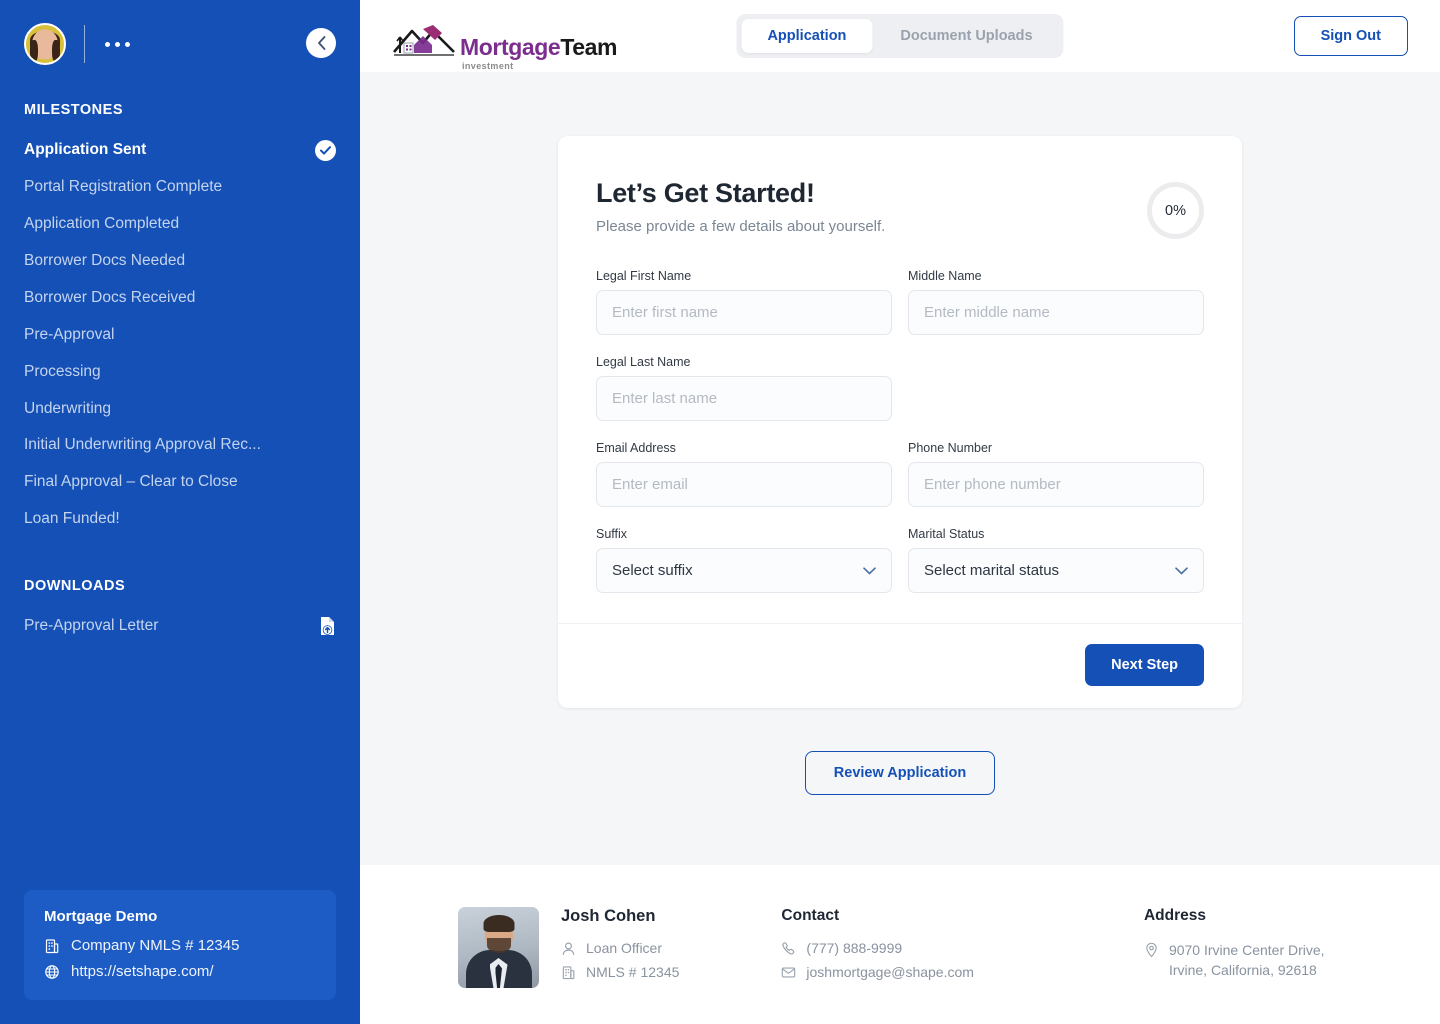 Image resolution: width=1440 pixels, height=1024 pixels. I want to click on email-input, so click(744, 484).